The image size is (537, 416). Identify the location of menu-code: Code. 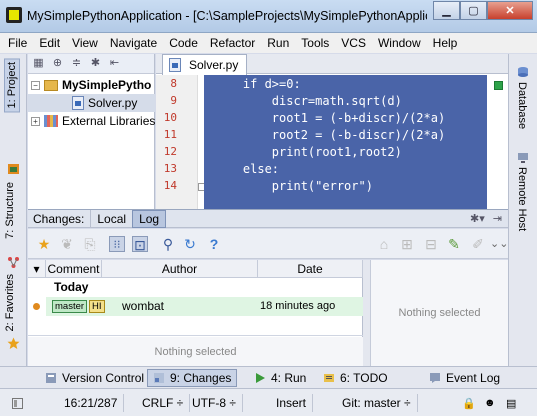
(183, 43).